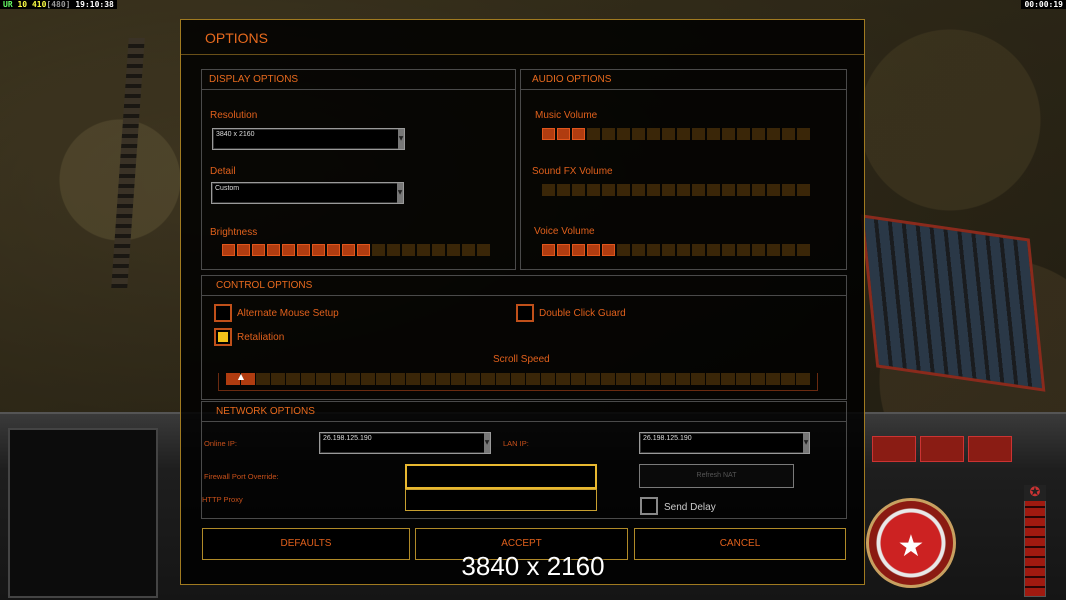 This screenshot has height=600, width=1066. I want to click on music-volume-slider, so click(676, 134).